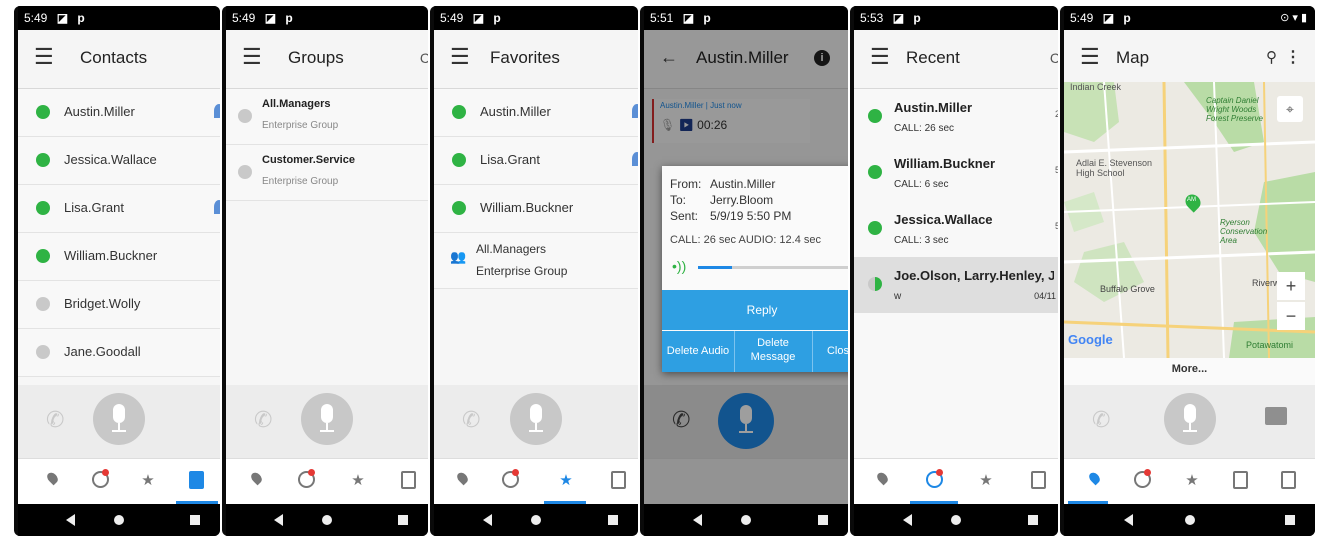 The image size is (1322, 541). What do you see at coordinates (536, 113) in the screenshot?
I see `favorite-row: Austin.Miller` at bounding box center [536, 113].